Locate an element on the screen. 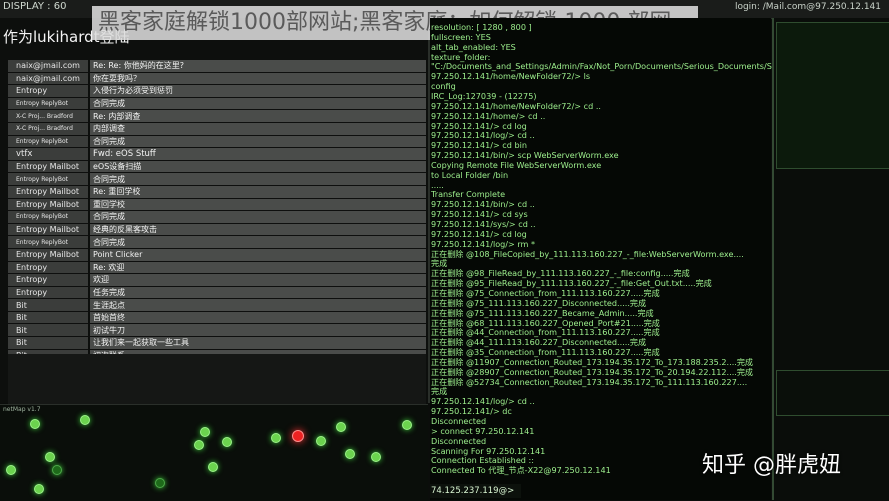 This screenshot has width=889, height=501. mail-row: Entropy Mailbot Point Clicker is located at coordinates (217, 255).